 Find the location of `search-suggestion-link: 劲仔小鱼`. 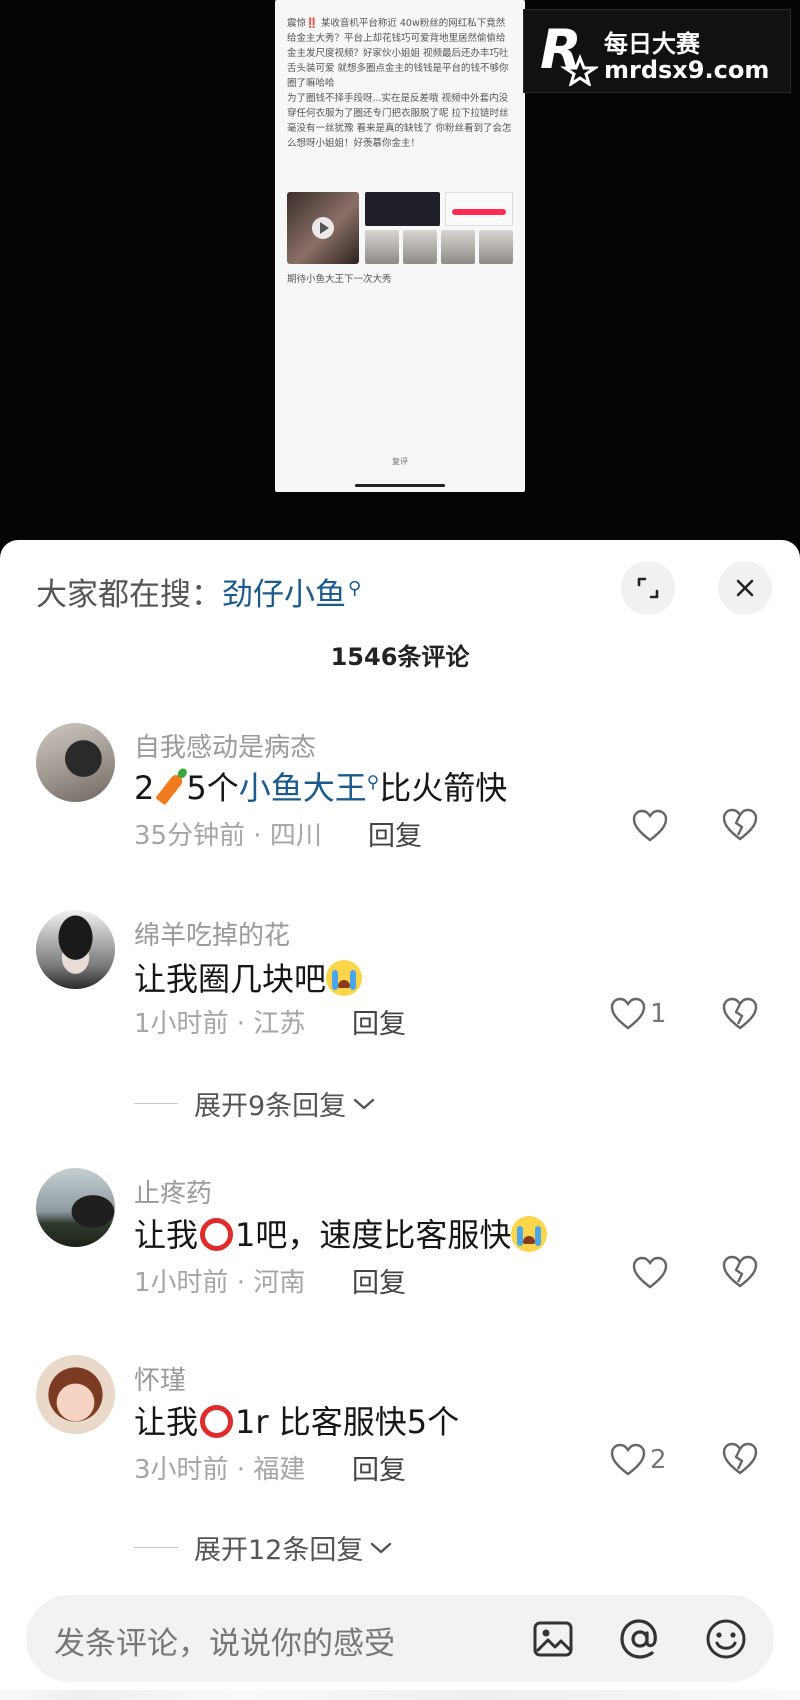

search-suggestion-link: 劲仔小鱼 is located at coordinates (284, 595).